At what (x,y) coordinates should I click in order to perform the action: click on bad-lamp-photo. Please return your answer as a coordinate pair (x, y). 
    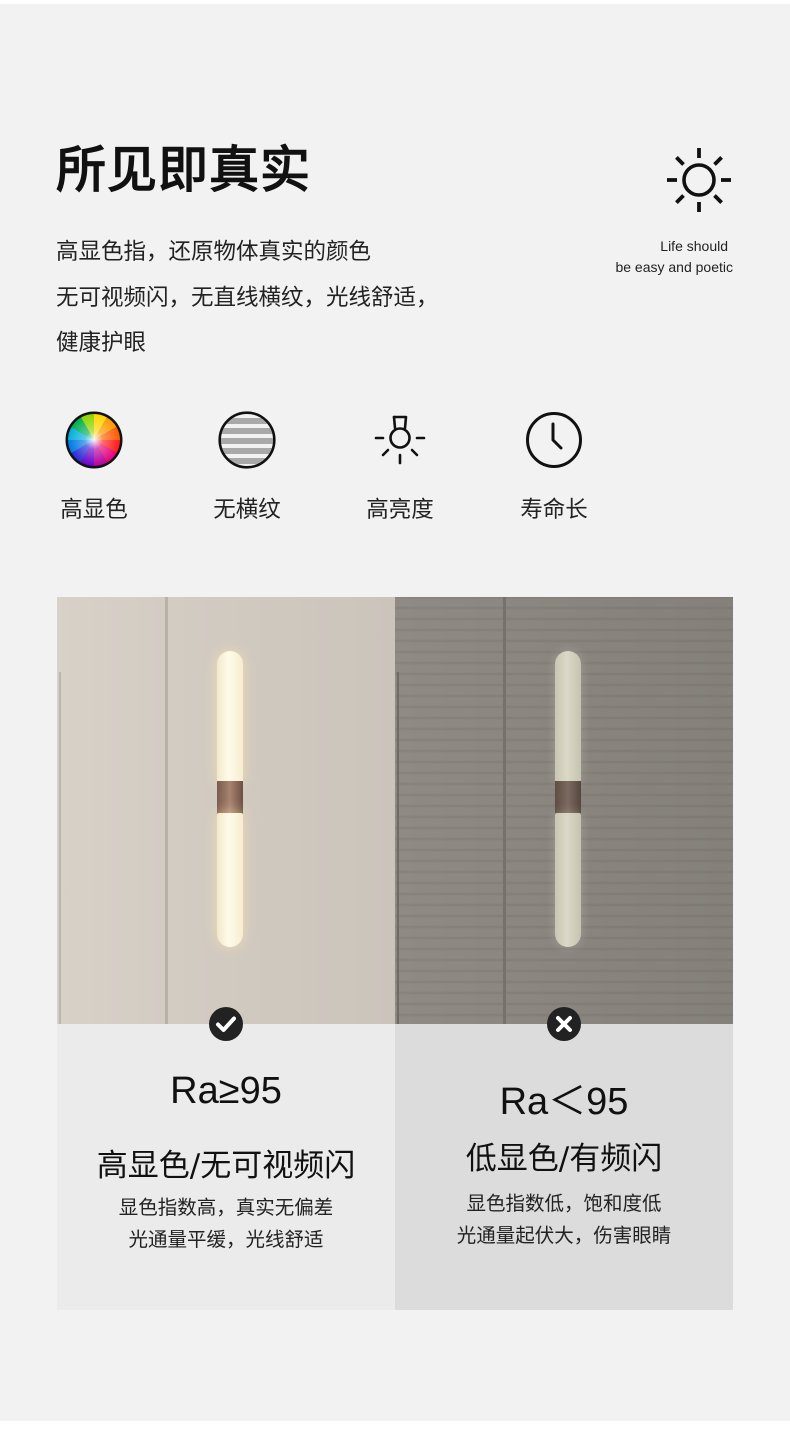
    Looking at the image, I should click on (564, 810).